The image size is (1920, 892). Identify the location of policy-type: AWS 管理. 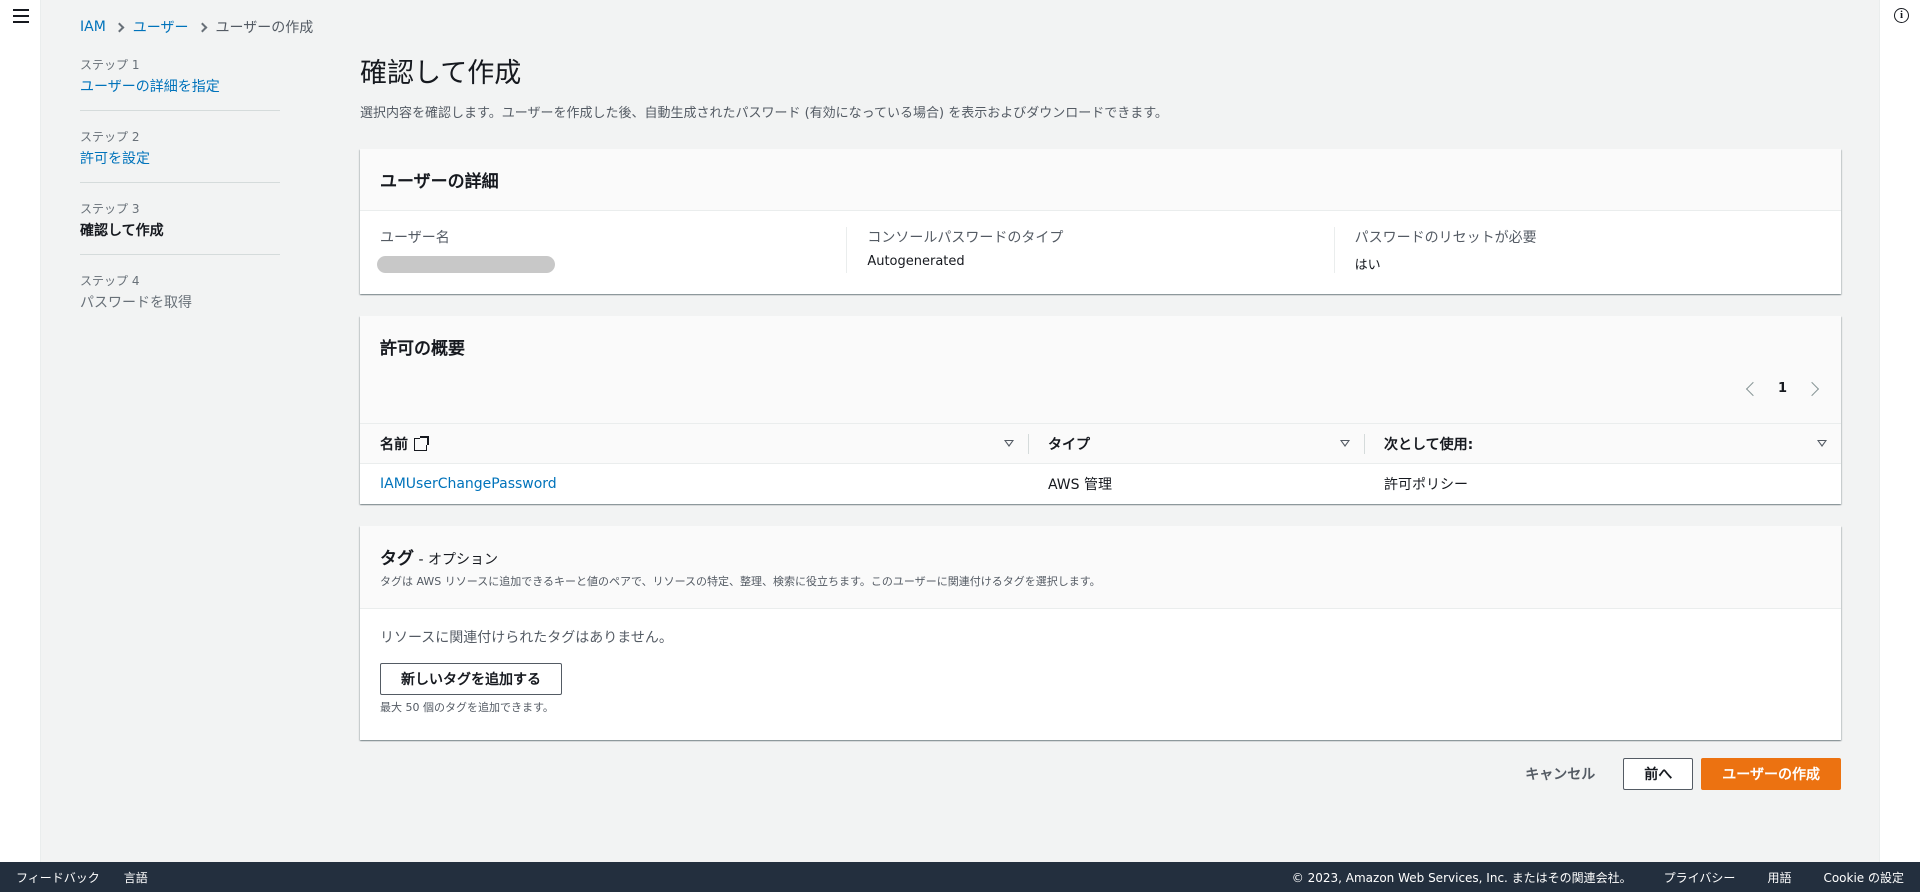
(1080, 485).